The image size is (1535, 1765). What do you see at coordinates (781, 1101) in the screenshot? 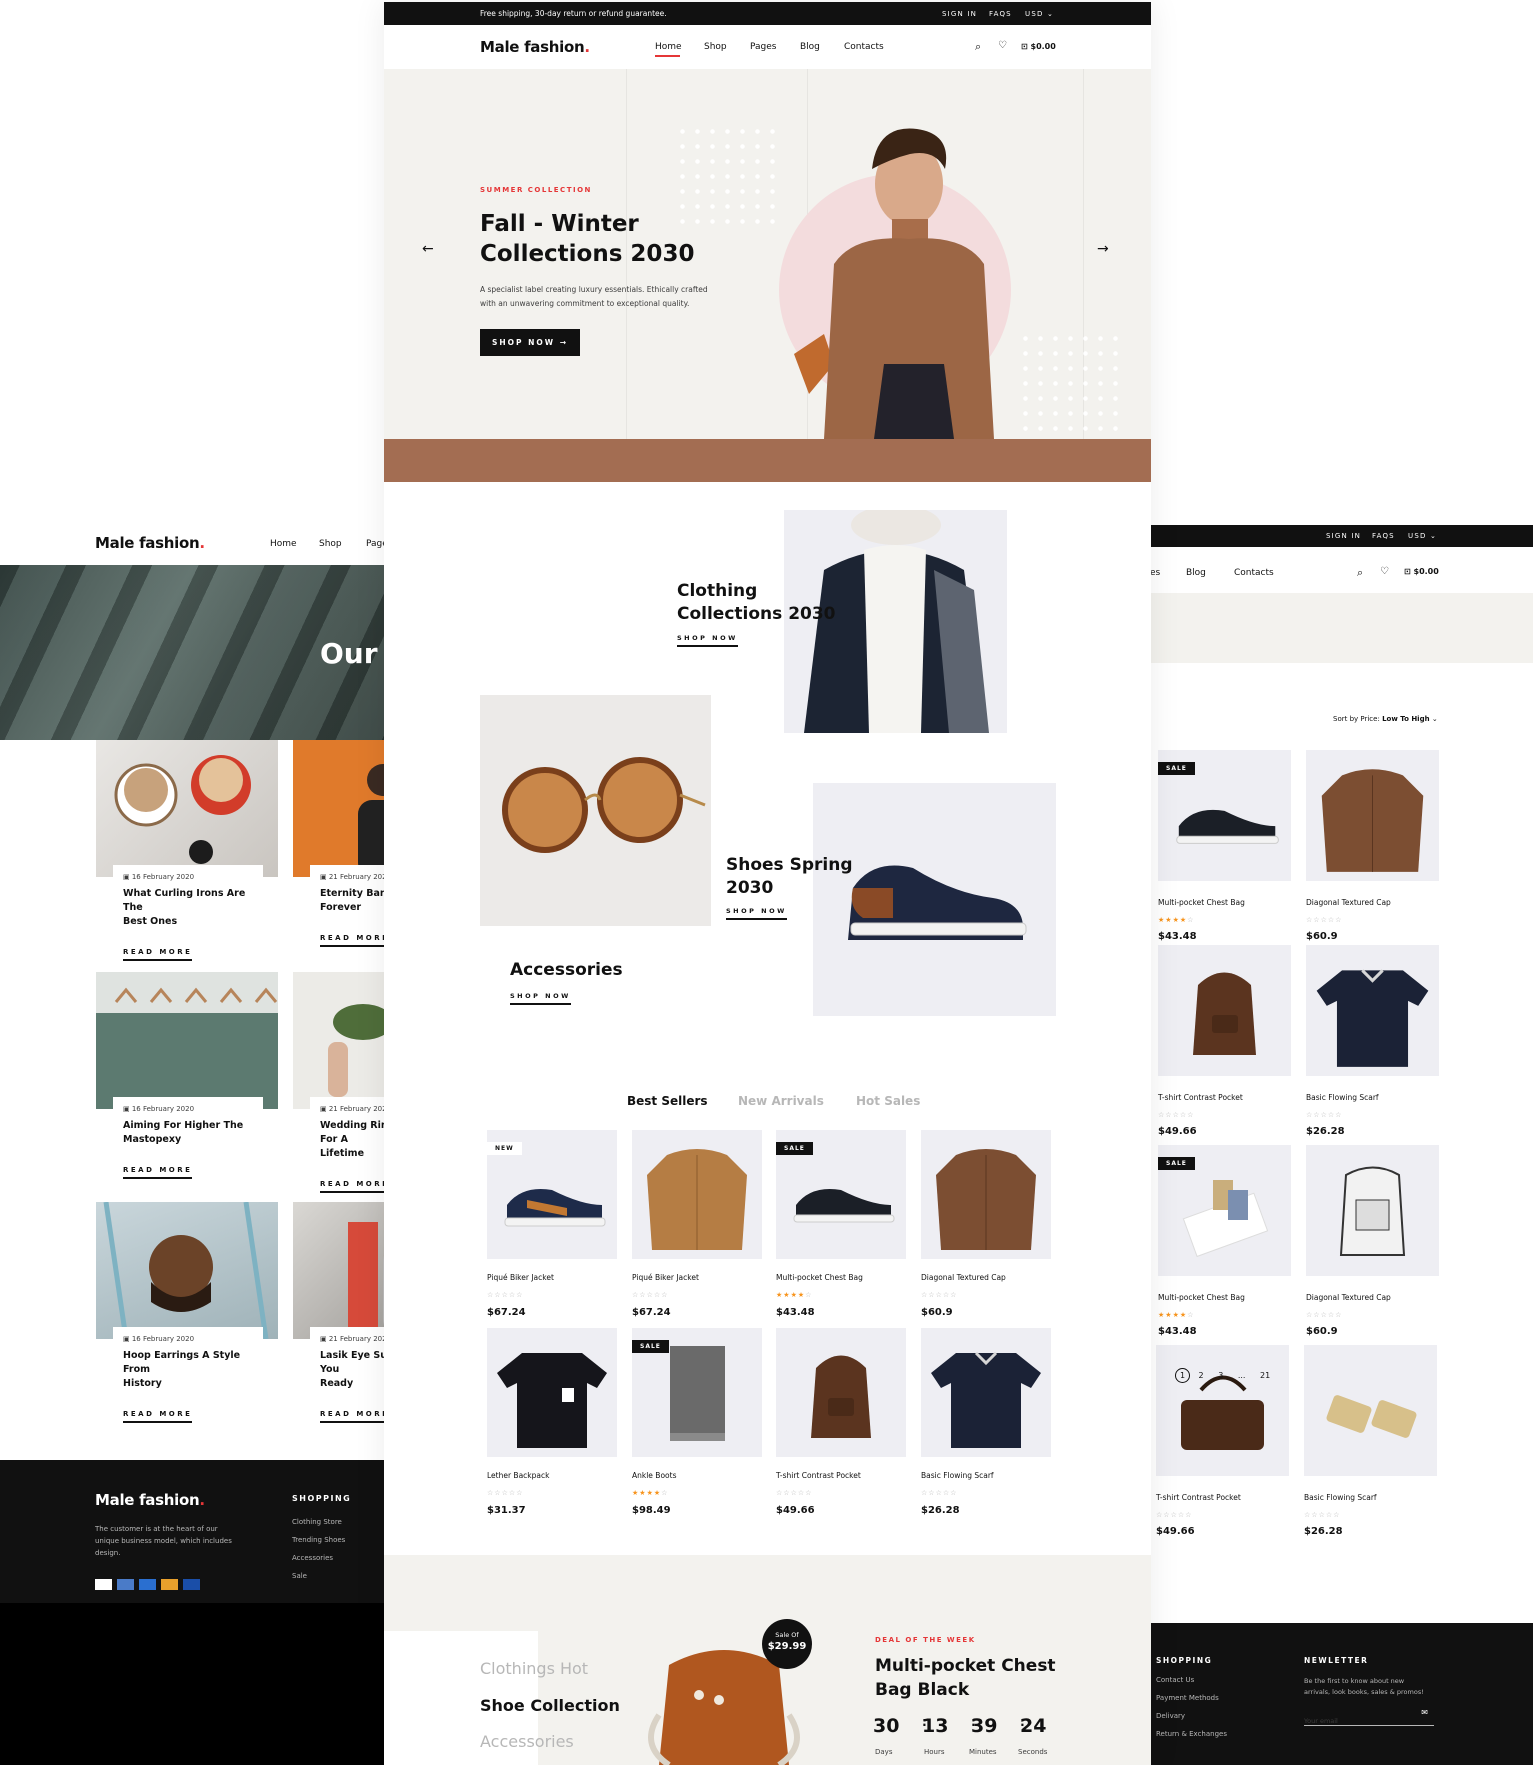
I see `tab-new-arrivals: New Arrivals` at bounding box center [781, 1101].